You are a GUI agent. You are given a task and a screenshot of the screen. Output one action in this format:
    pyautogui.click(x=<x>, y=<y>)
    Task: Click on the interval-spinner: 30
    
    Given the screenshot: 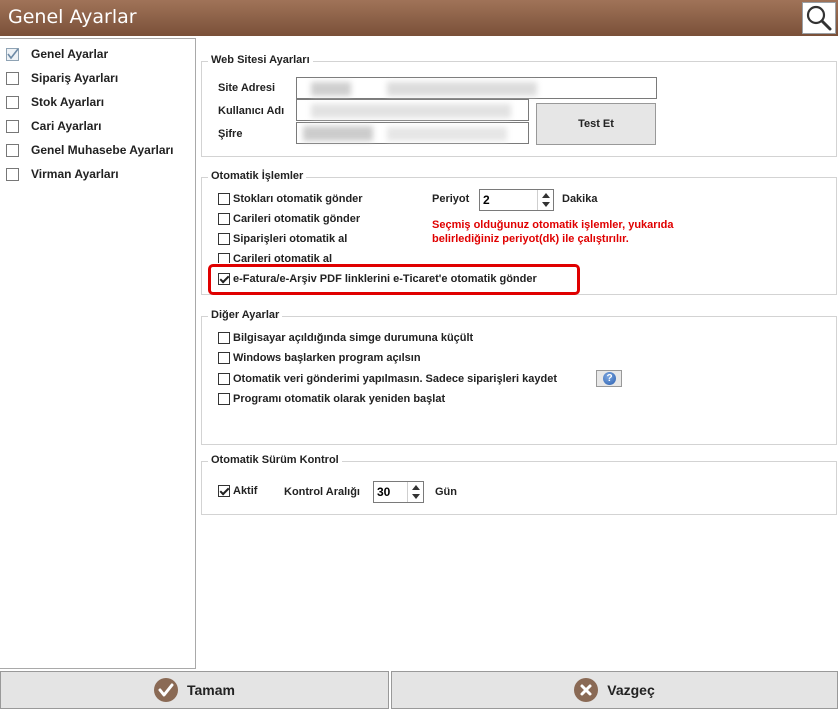 What is the action you would take?
    pyautogui.click(x=398, y=492)
    